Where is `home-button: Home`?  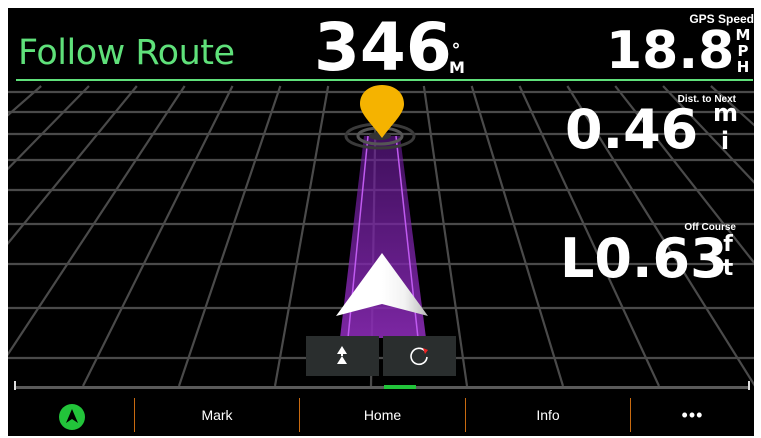
home-button: Home is located at coordinates (382, 415).